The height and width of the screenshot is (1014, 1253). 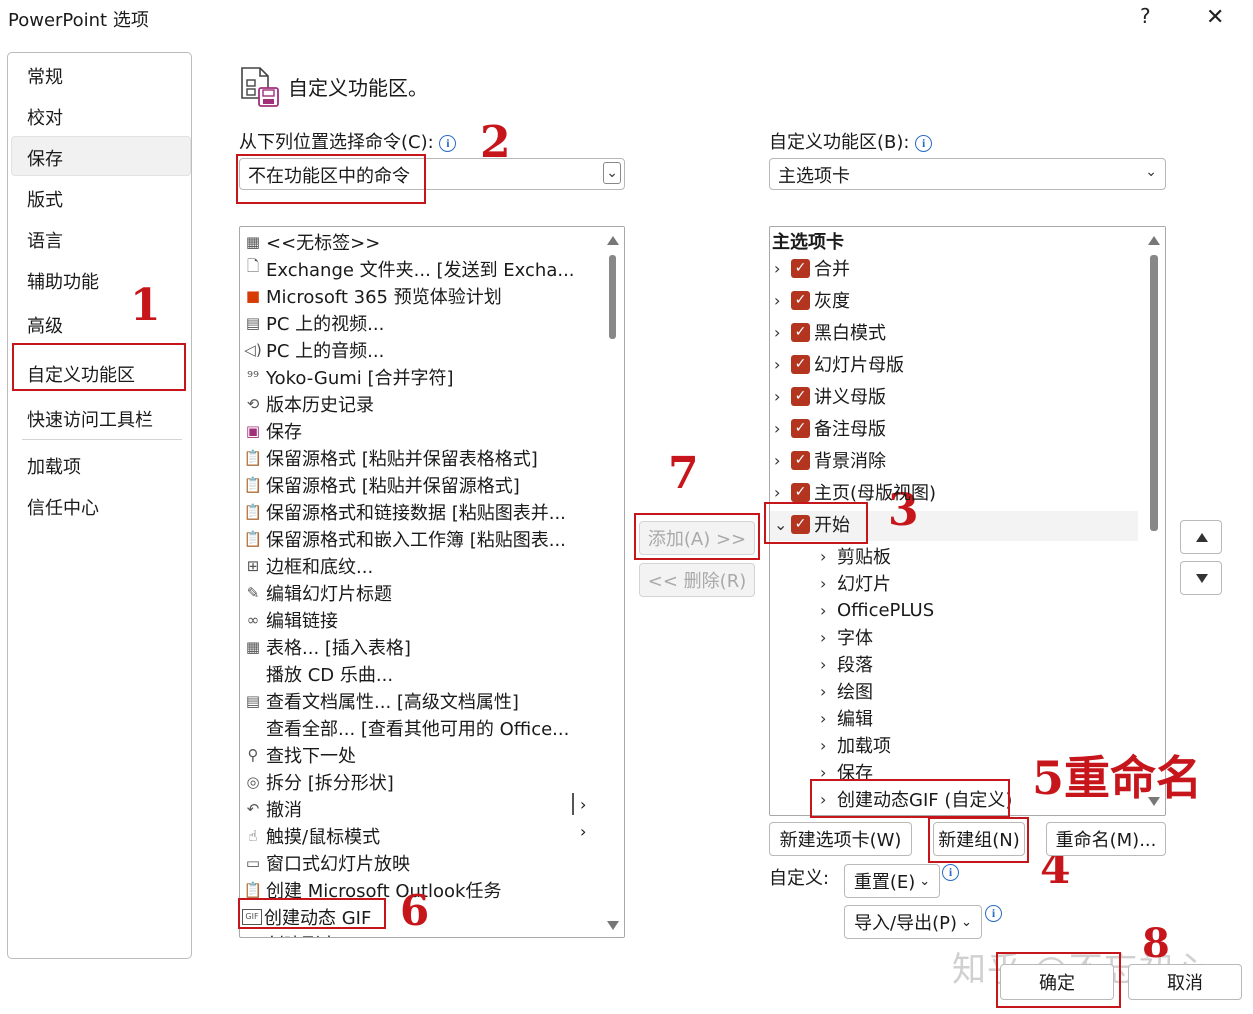 I want to click on move-down-button, so click(x=1201, y=578).